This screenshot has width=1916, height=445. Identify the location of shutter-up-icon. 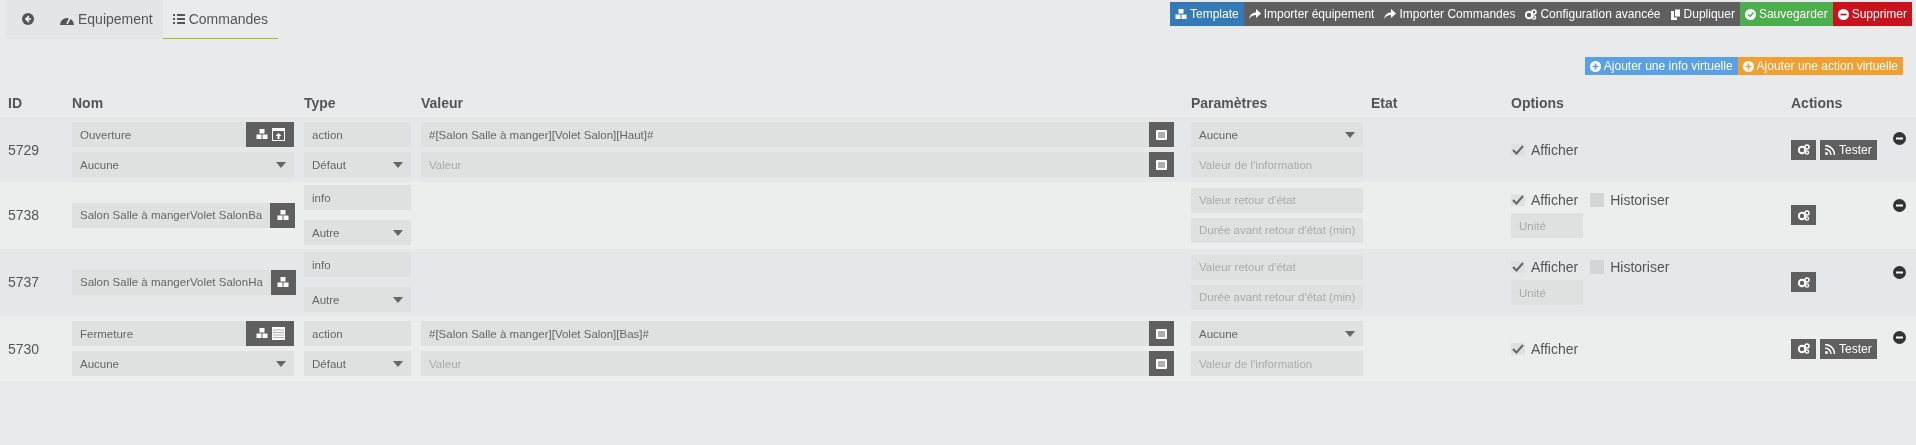
(278, 134).